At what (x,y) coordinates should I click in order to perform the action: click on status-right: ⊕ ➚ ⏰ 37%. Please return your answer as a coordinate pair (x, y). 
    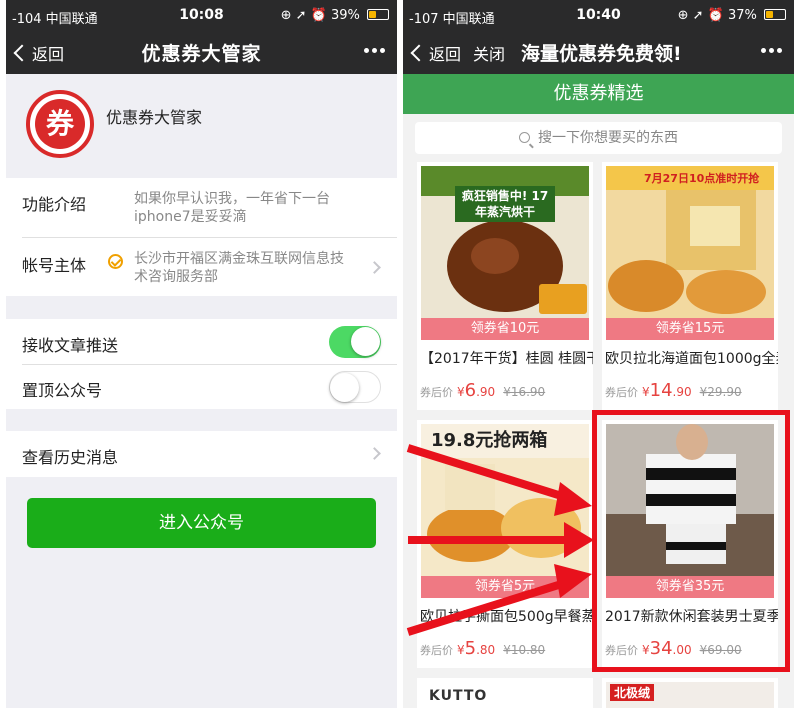
    Looking at the image, I should click on (732, 15).